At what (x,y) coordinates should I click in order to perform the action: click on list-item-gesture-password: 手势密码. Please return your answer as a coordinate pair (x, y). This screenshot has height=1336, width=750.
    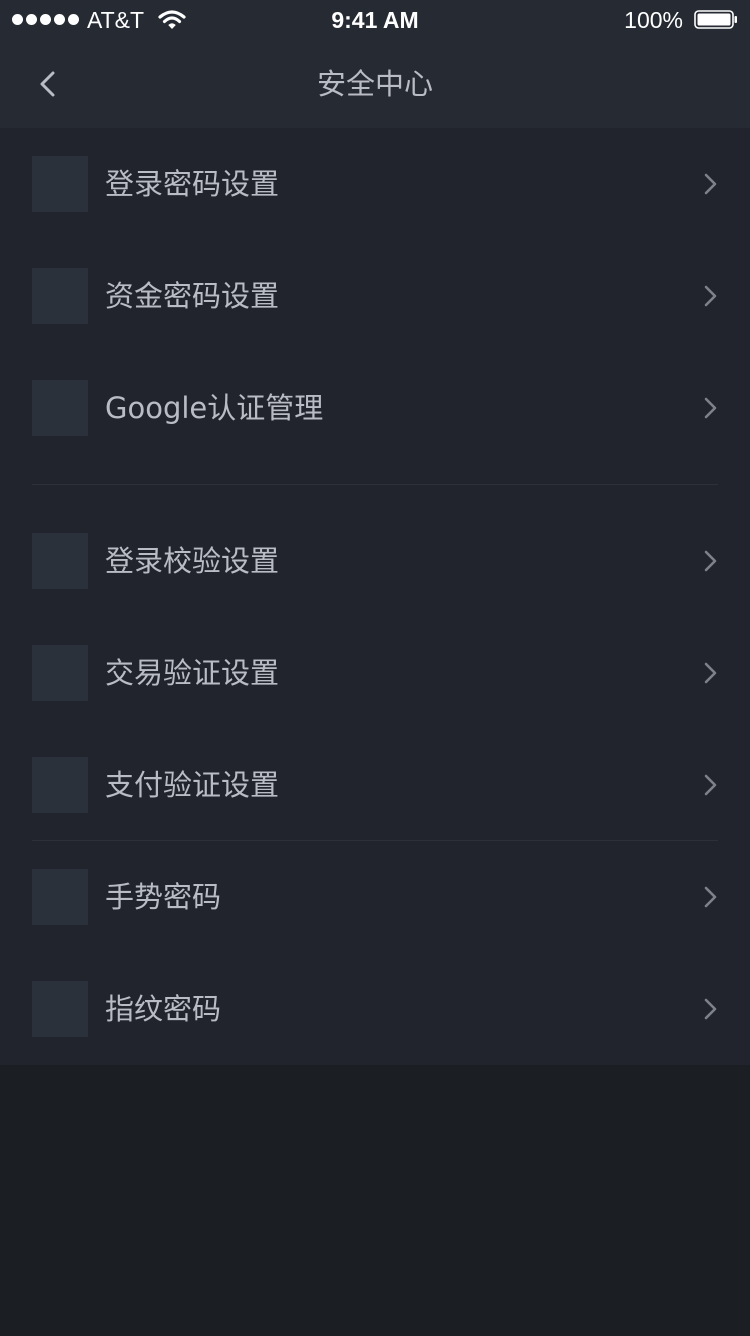
    Looking at the image, I should click on (375, 897).